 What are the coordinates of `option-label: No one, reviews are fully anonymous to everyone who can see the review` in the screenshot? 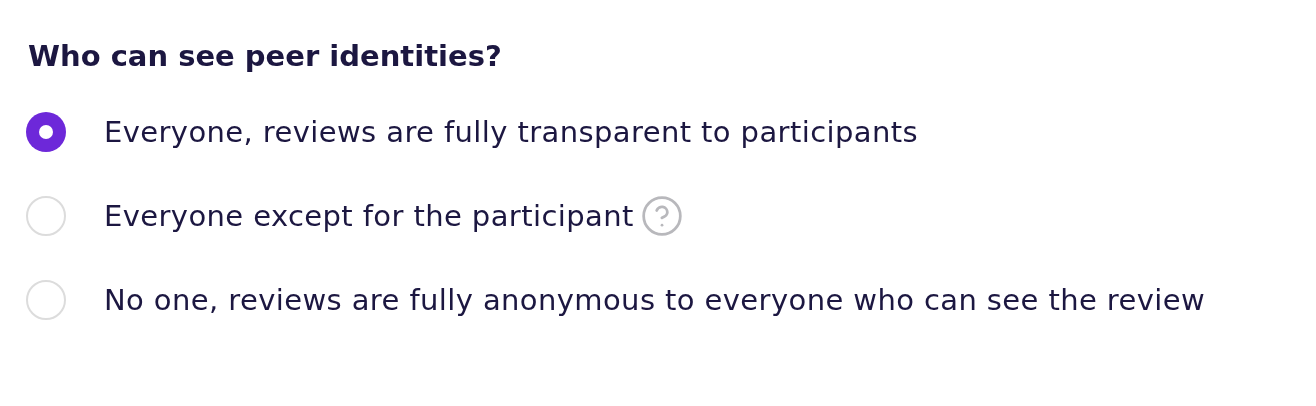 It's located at (655, 300).